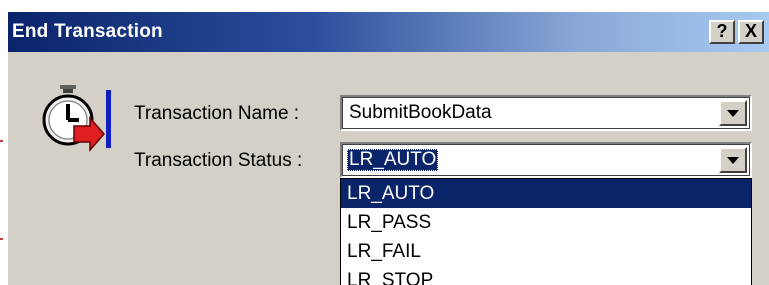 Image resolution: width=769 pixels, height=285 pixels. Describe the element at coordinates (76, 118) in the screenshot. I see `stopwatch-transaction-icon` at that location.